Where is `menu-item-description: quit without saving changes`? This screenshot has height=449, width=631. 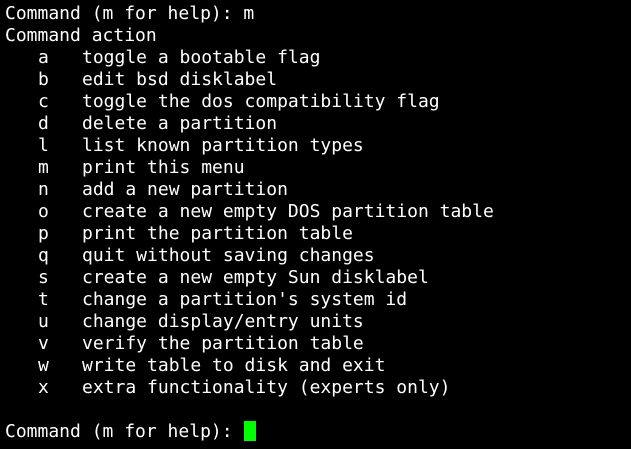 menu-item-description: quit without saving changes is located at coordinates (228, 255).